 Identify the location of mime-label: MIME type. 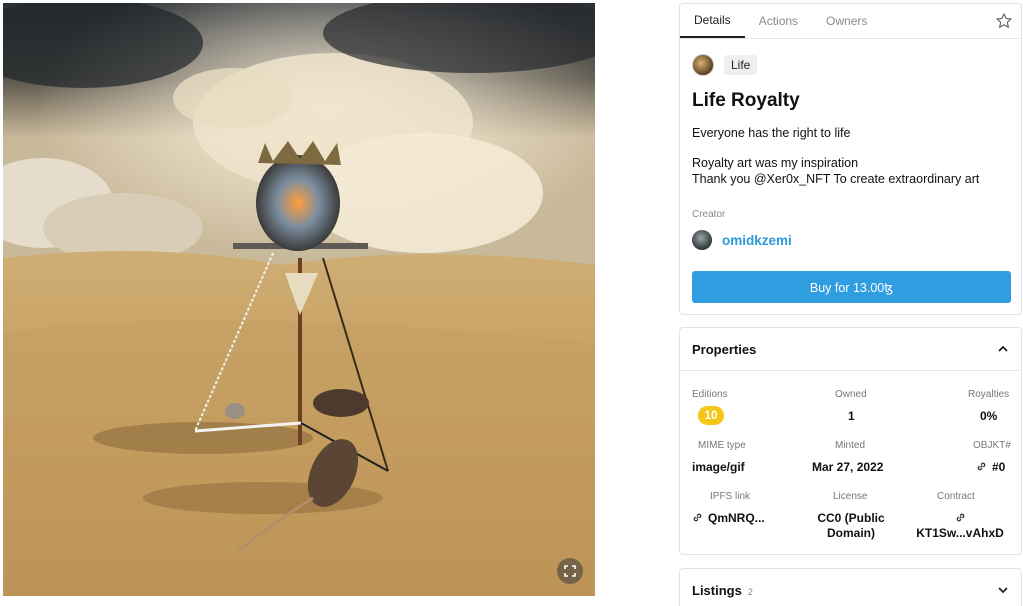
(722, 445).